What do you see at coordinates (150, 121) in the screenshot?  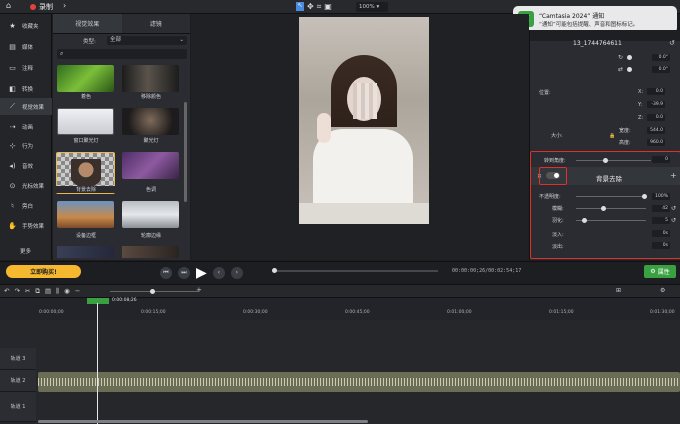 I see `effect-thumb-spotlight` at bounding box center [150, 121].